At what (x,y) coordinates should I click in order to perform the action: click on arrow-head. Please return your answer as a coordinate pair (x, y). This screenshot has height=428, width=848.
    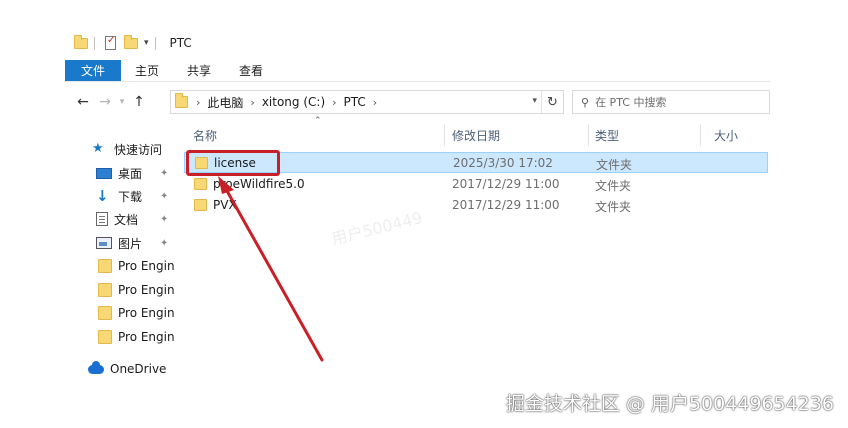
    Looking at the image, I should click on (226, 185).